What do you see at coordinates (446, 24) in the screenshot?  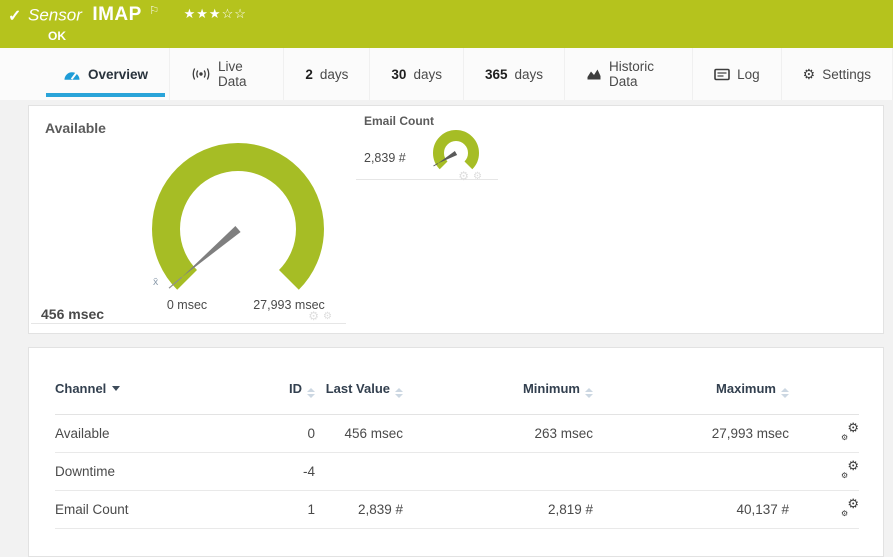 I see `sensor-status-header: ✓ Sensor IMAP ⚐ ★★★☆☆ OK` at bounding box center [446, 24].